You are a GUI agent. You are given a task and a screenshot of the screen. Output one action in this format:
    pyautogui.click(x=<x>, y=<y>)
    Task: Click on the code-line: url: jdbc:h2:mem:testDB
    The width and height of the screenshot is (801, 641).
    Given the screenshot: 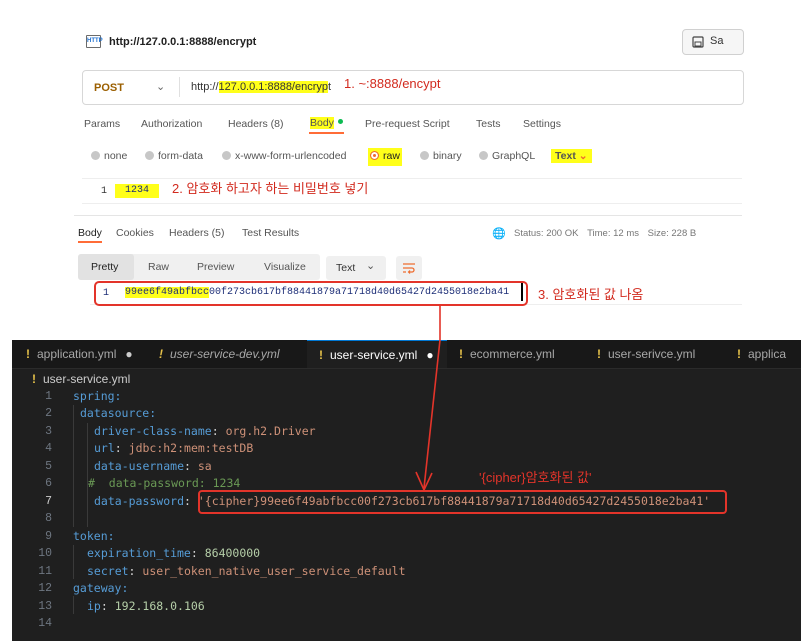 What is the action you would take?
    pyautogui.click(x=173, y=448)
    